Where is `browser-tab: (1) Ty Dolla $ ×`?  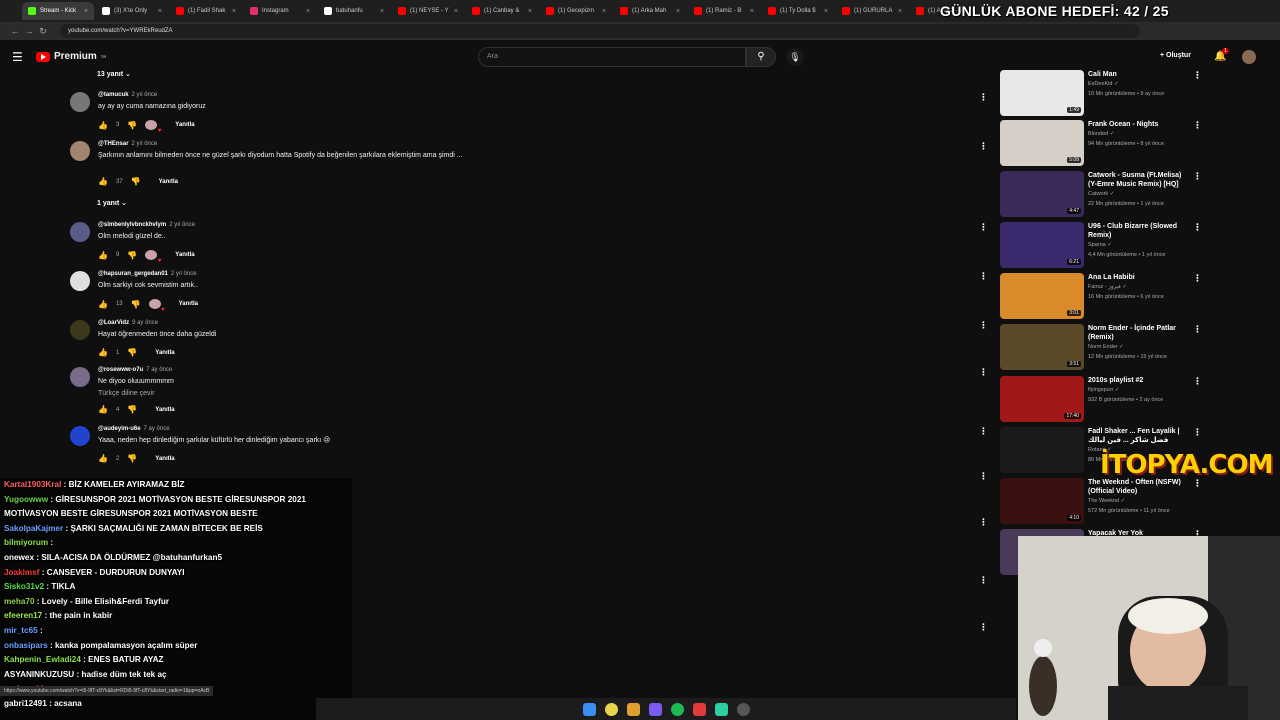 browser-tab: (1) Ty Dolla $ × is located at coordinates (798, 11).